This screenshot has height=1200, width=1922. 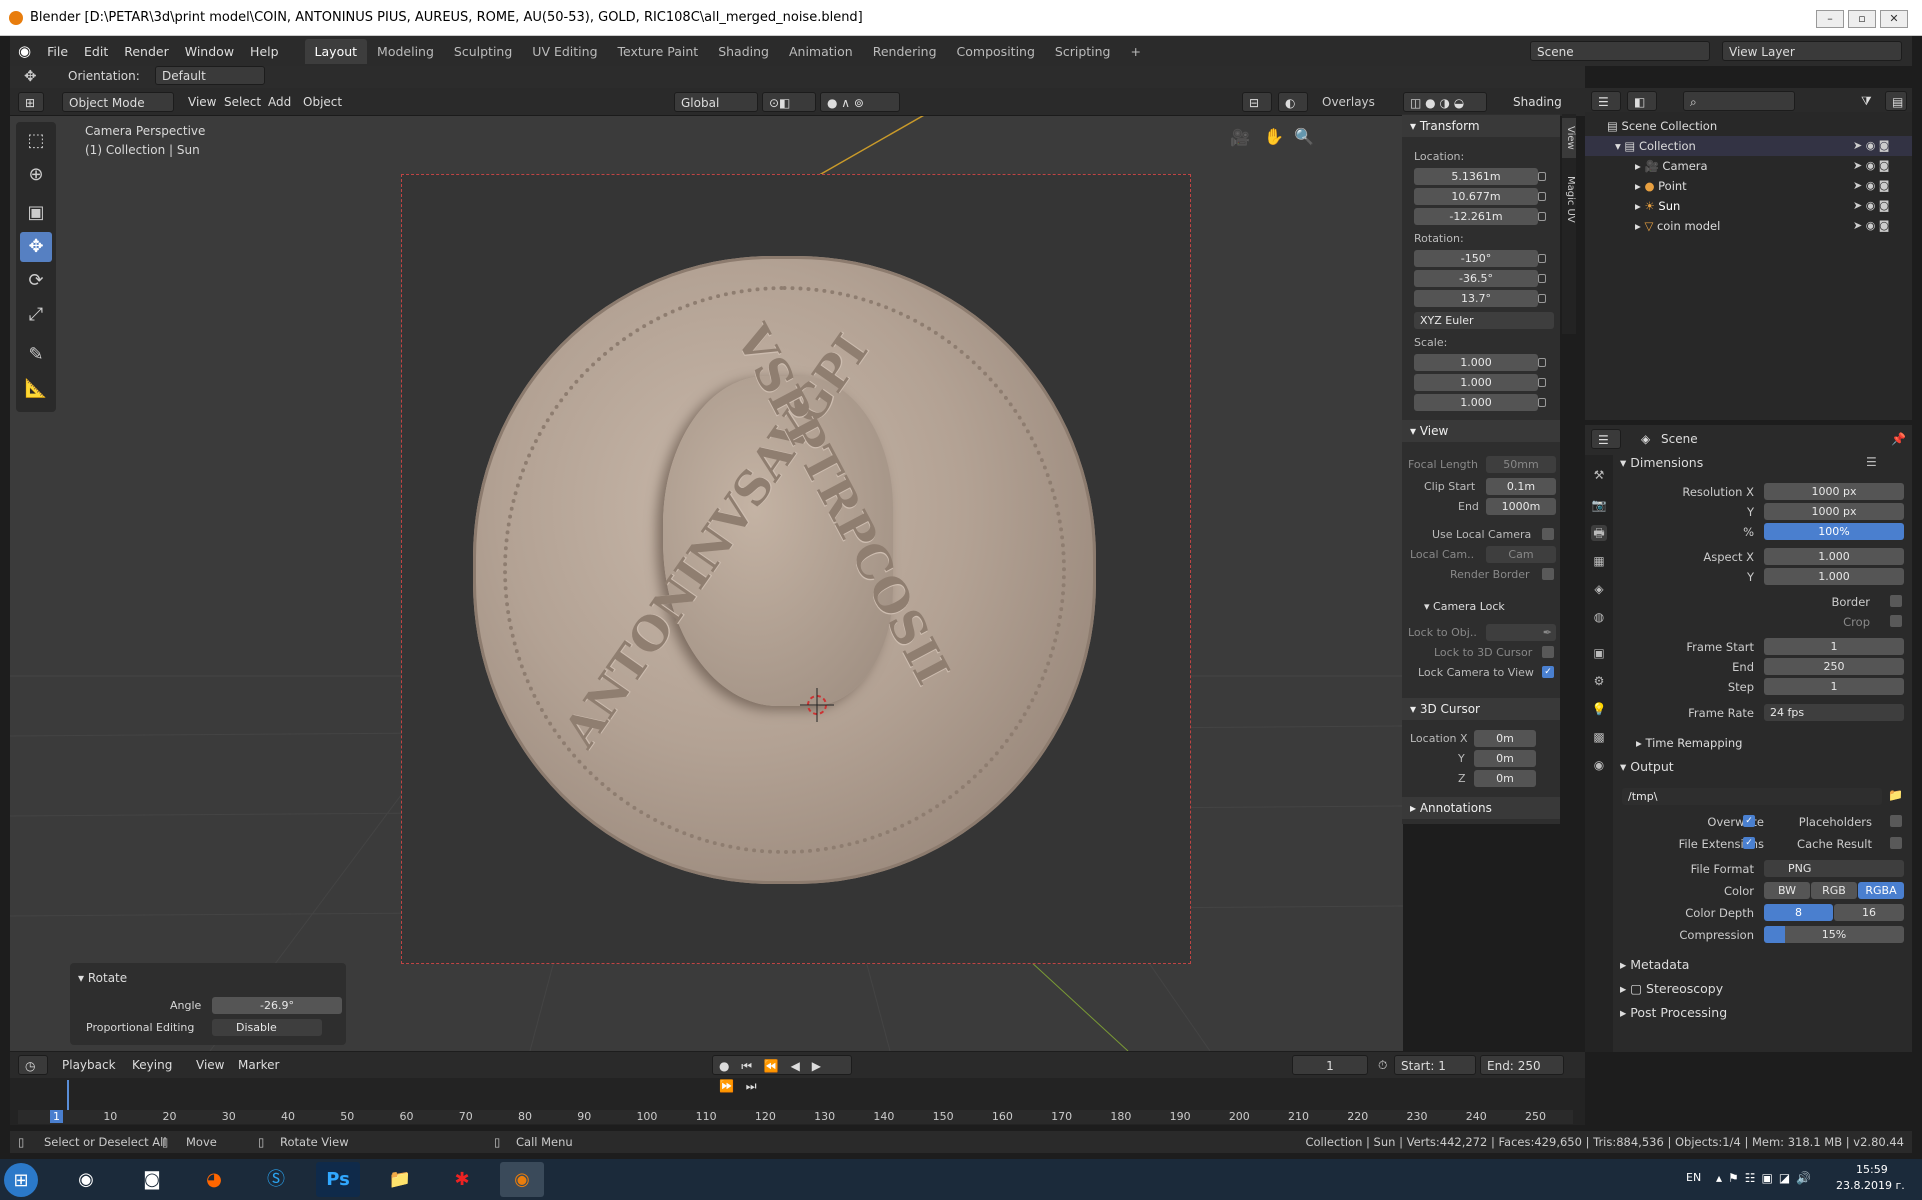 What do you see at coordinates (1304, 136) in the screenshot?
I see `zoom-icon: 🔍` at bounding box center [1304, 136].